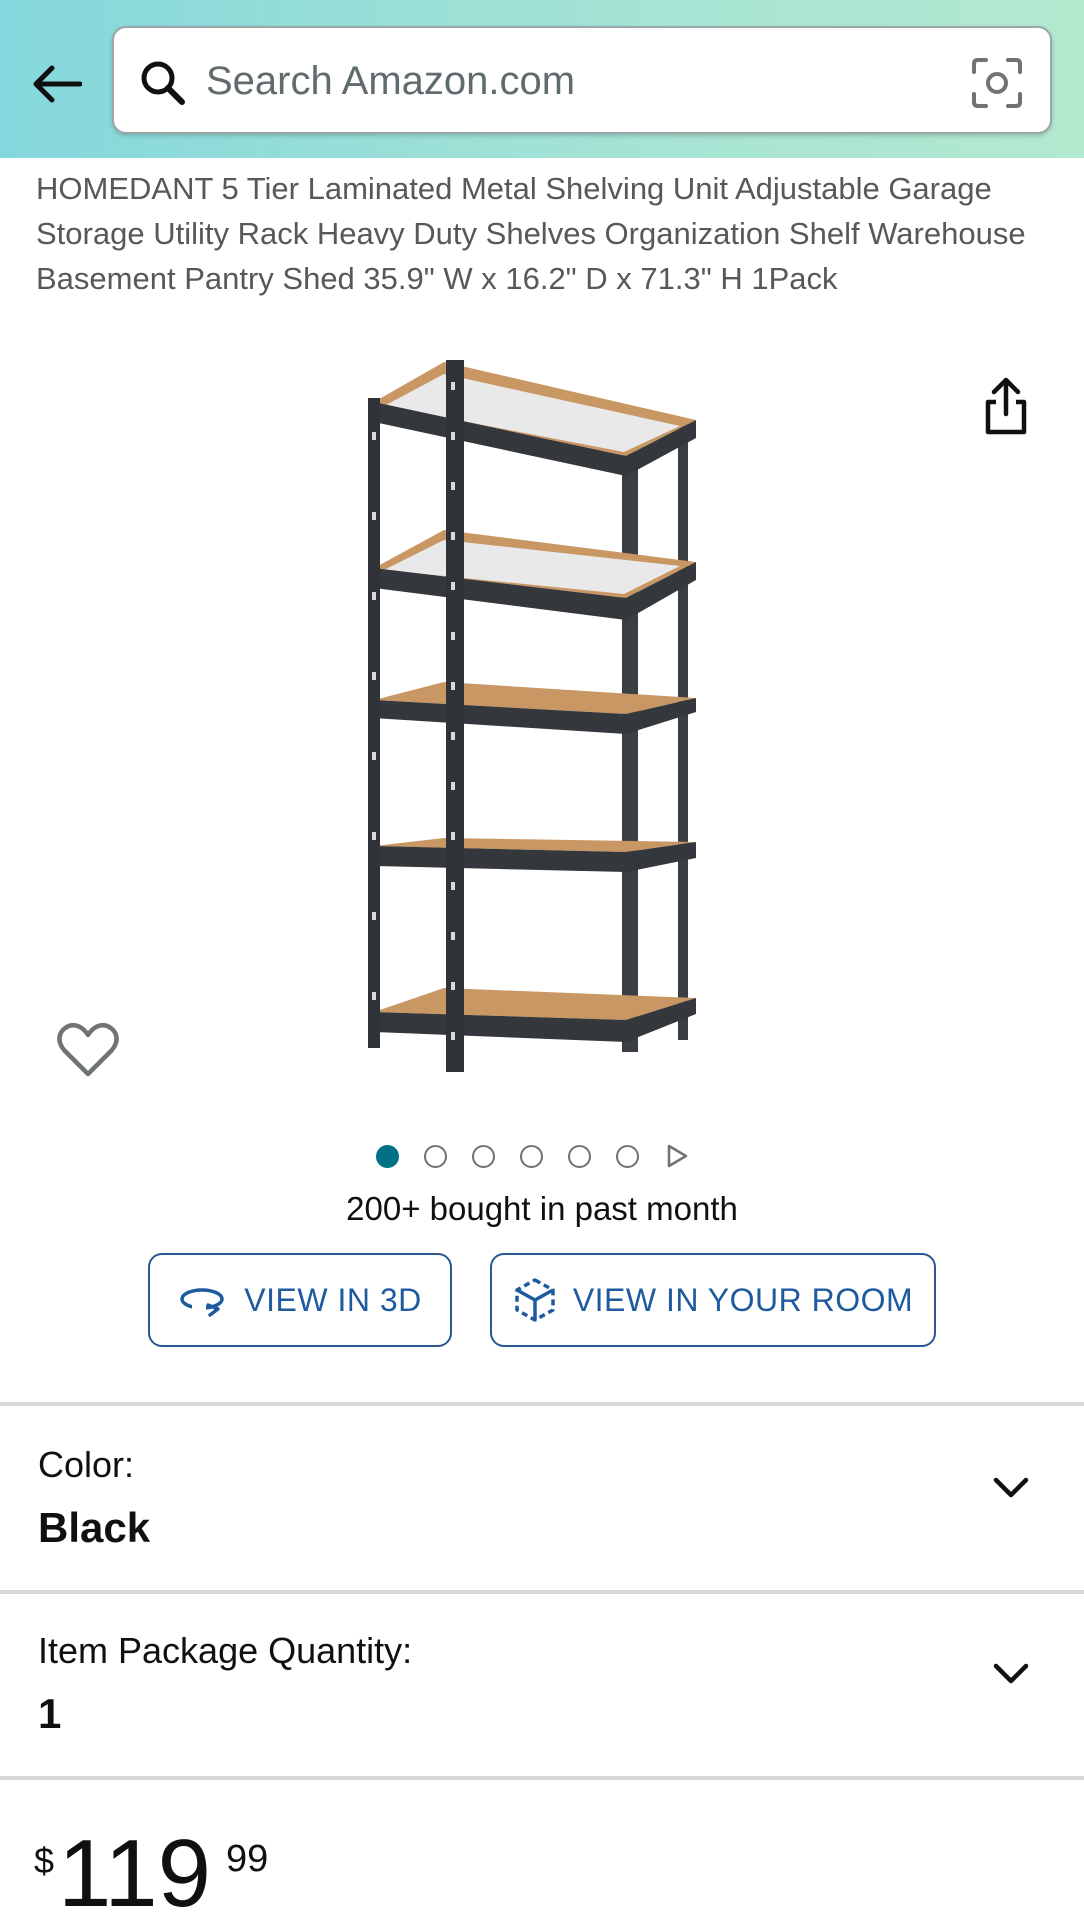  What do you see at coordinates (542, 1496) in the screenshot?
I see `color-selector: Color: Black` at bounding box center [542, 1496].